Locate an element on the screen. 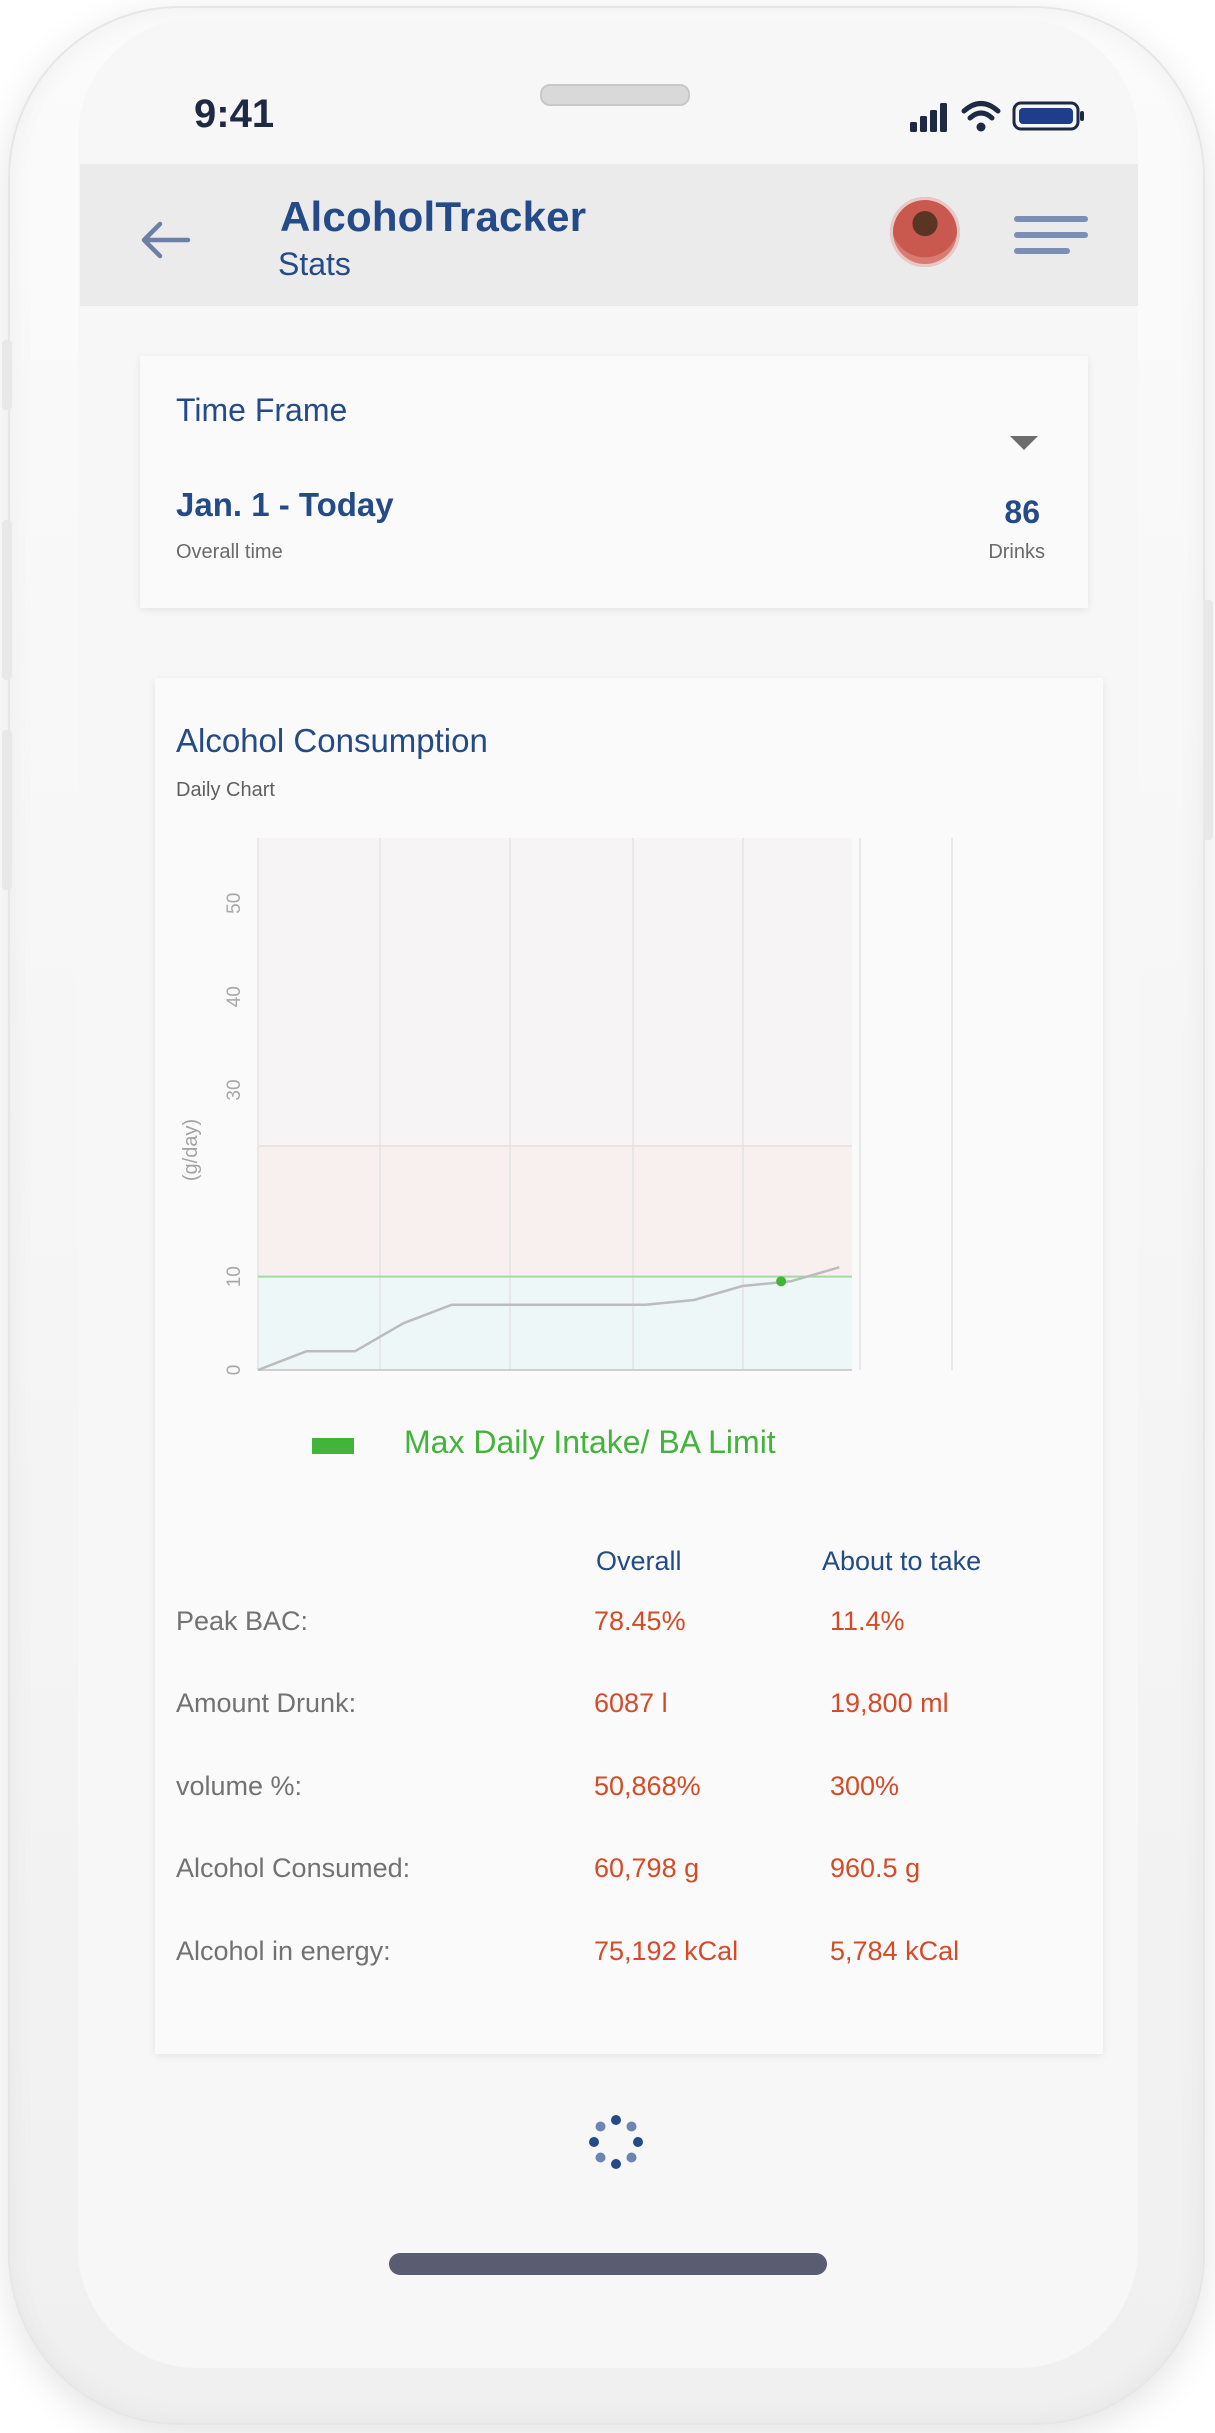 The width and height of the screenshot is (1215, 2433). row-value-about: 11.4% is located at coordinates (867, 1621).